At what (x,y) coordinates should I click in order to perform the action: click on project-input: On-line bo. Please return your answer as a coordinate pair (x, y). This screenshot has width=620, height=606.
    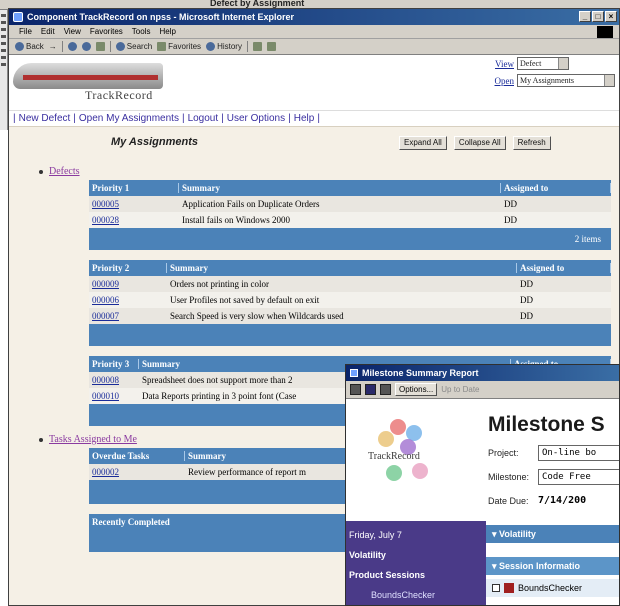
    Looking at the image, I should click on (578, 453).